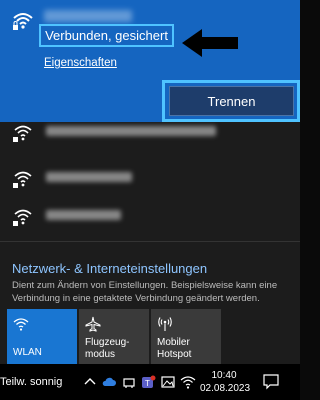 Image resolution: width=320 pixels, height=400 pixels. I want to click on flight-mode-label-2: modus, so click(100, 354).